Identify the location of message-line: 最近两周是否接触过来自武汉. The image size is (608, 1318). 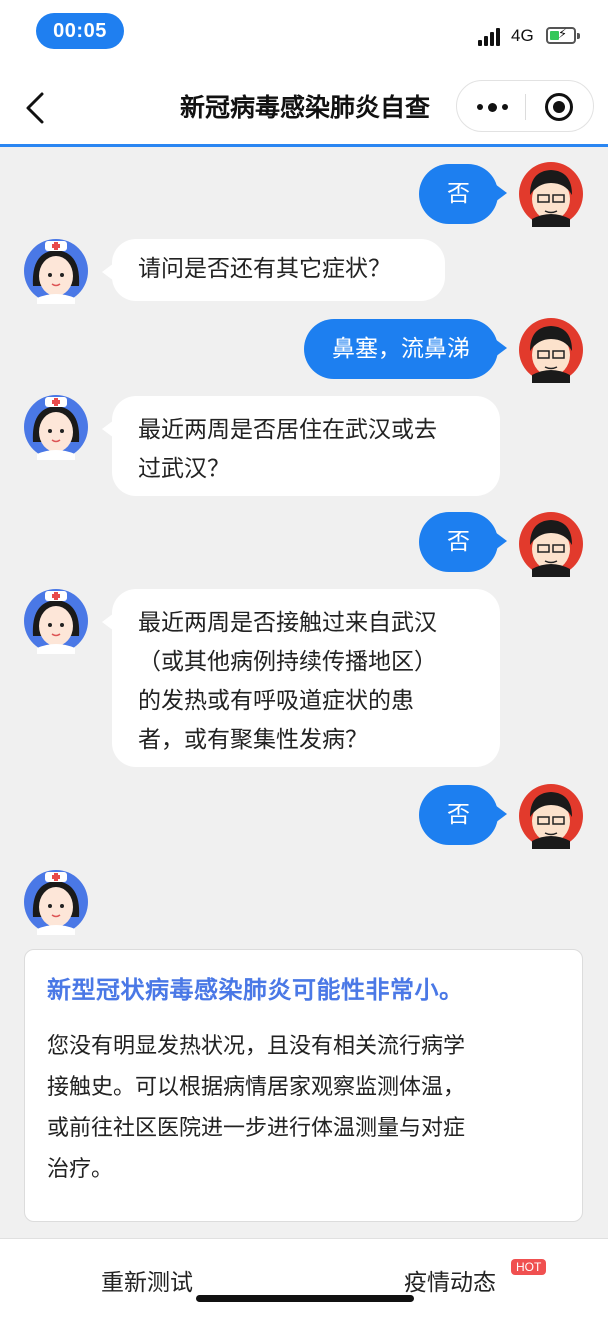
(287, 623).